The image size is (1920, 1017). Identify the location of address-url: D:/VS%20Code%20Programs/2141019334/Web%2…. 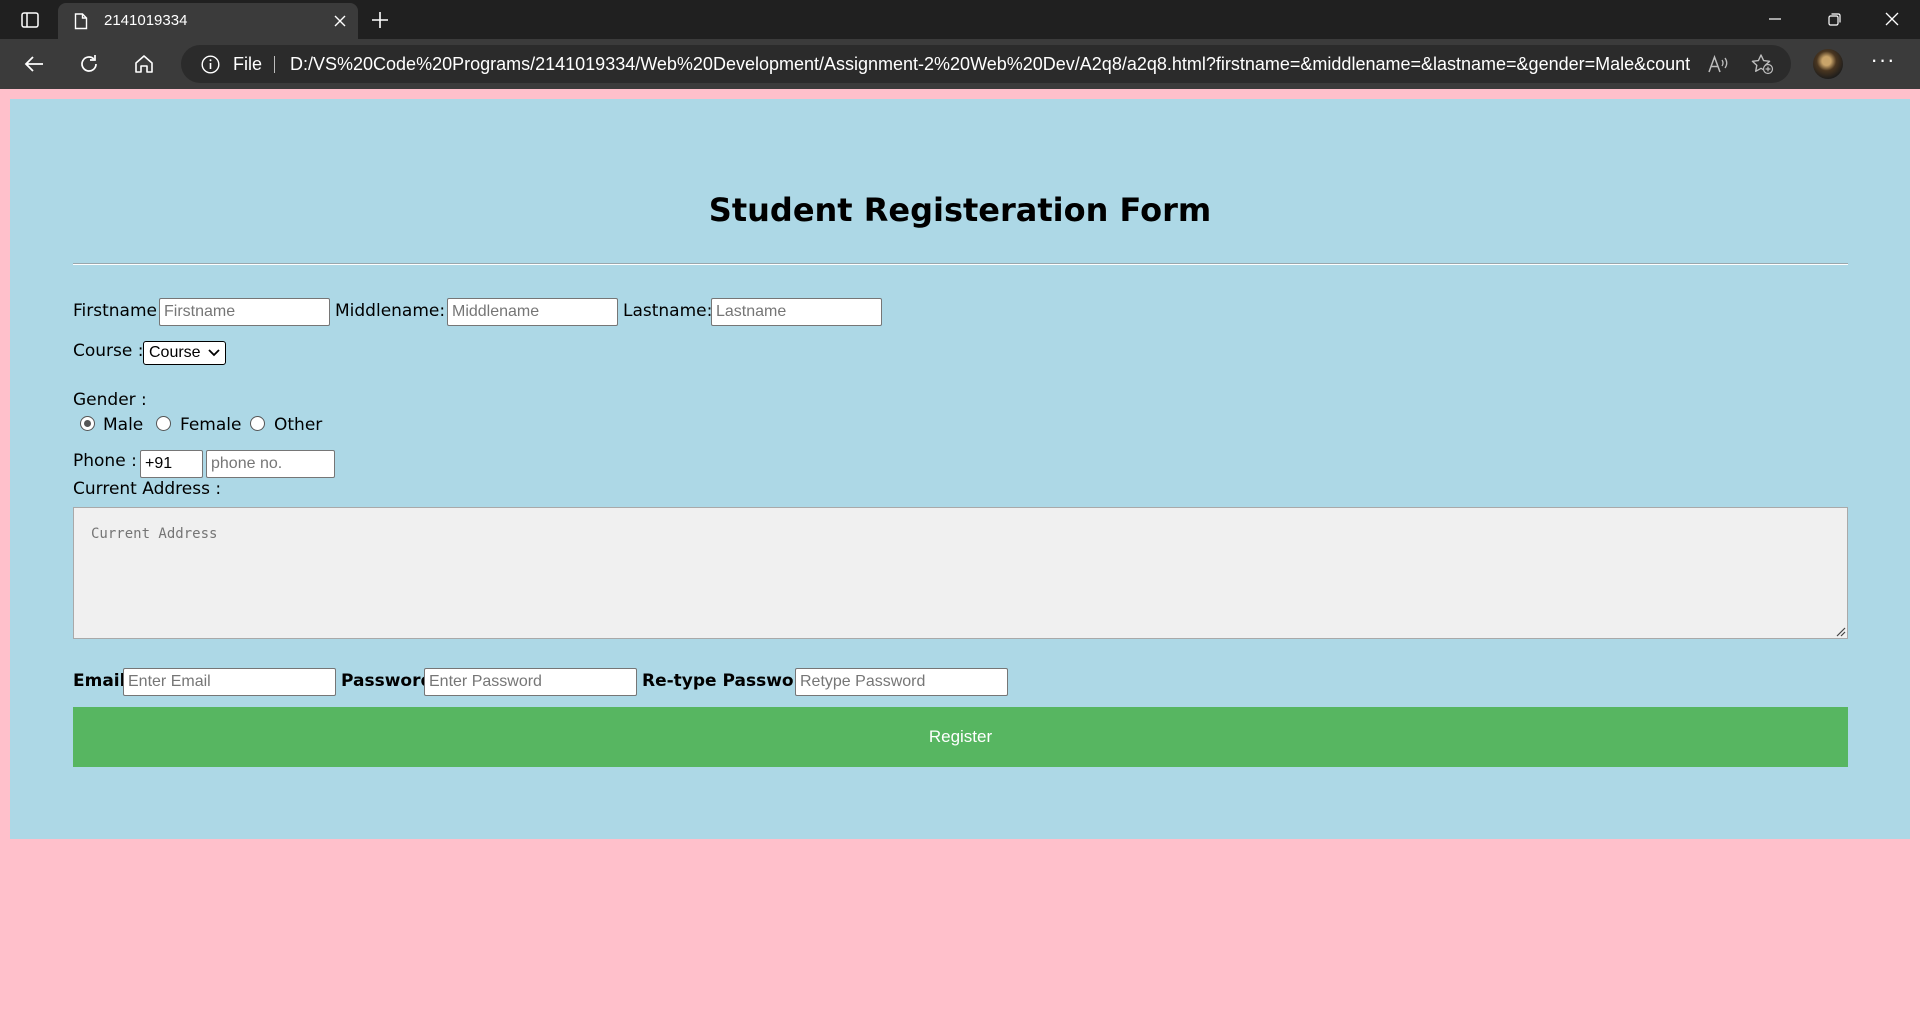
(990, 64).